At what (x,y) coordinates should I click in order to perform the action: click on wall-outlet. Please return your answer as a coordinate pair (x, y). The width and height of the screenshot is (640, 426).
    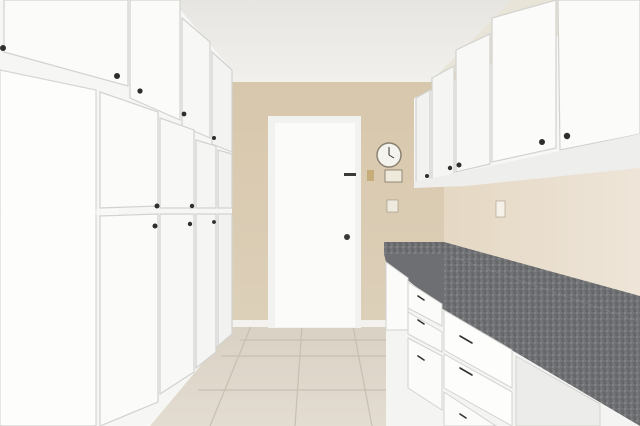
    Looking at the image, I should click on (392, 206).